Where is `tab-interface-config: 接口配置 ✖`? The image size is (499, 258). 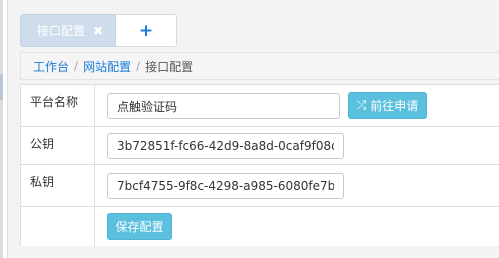 tab-interface-config: 接口配置 ✖ is located at coordinates (68, 30).